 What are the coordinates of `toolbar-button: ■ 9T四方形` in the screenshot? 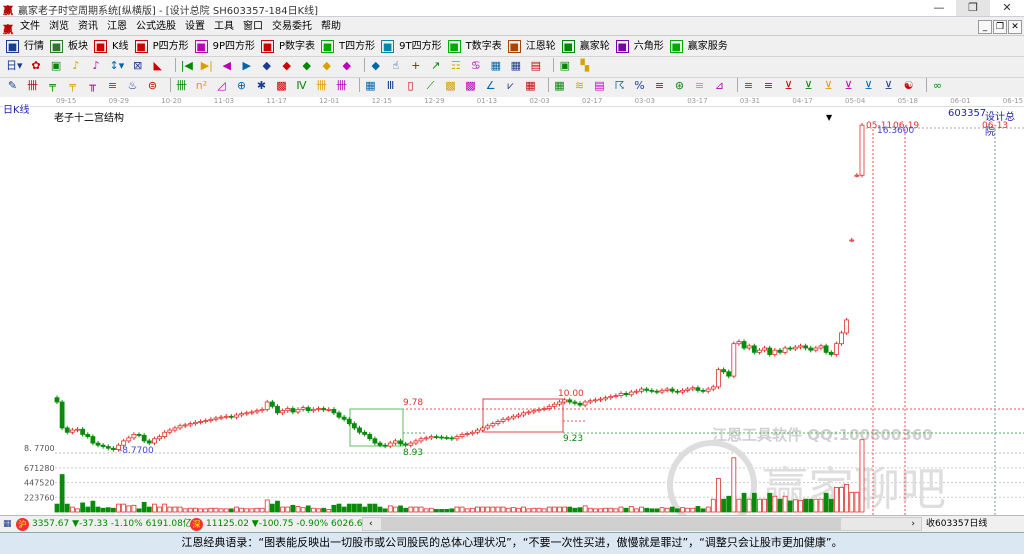 It's located at (411, 46).